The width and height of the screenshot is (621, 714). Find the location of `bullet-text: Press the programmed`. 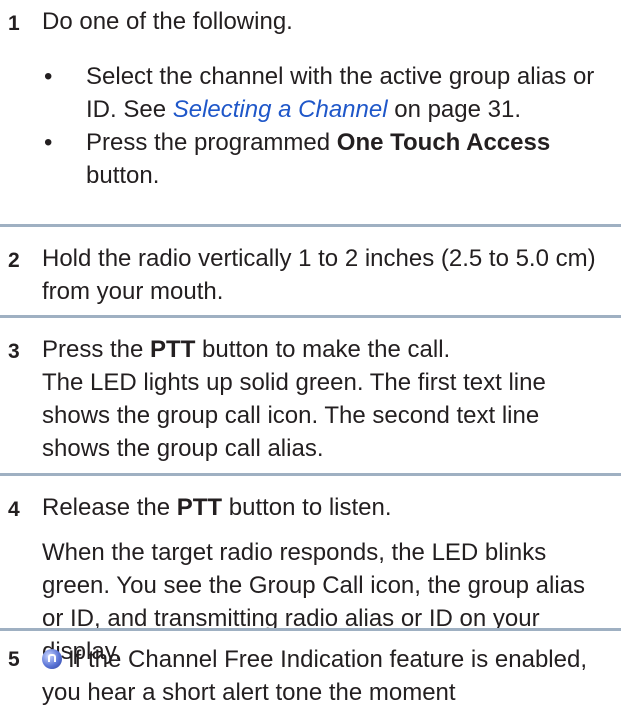

bullet-text: Press the programmed is located at coordinates (211, 142).